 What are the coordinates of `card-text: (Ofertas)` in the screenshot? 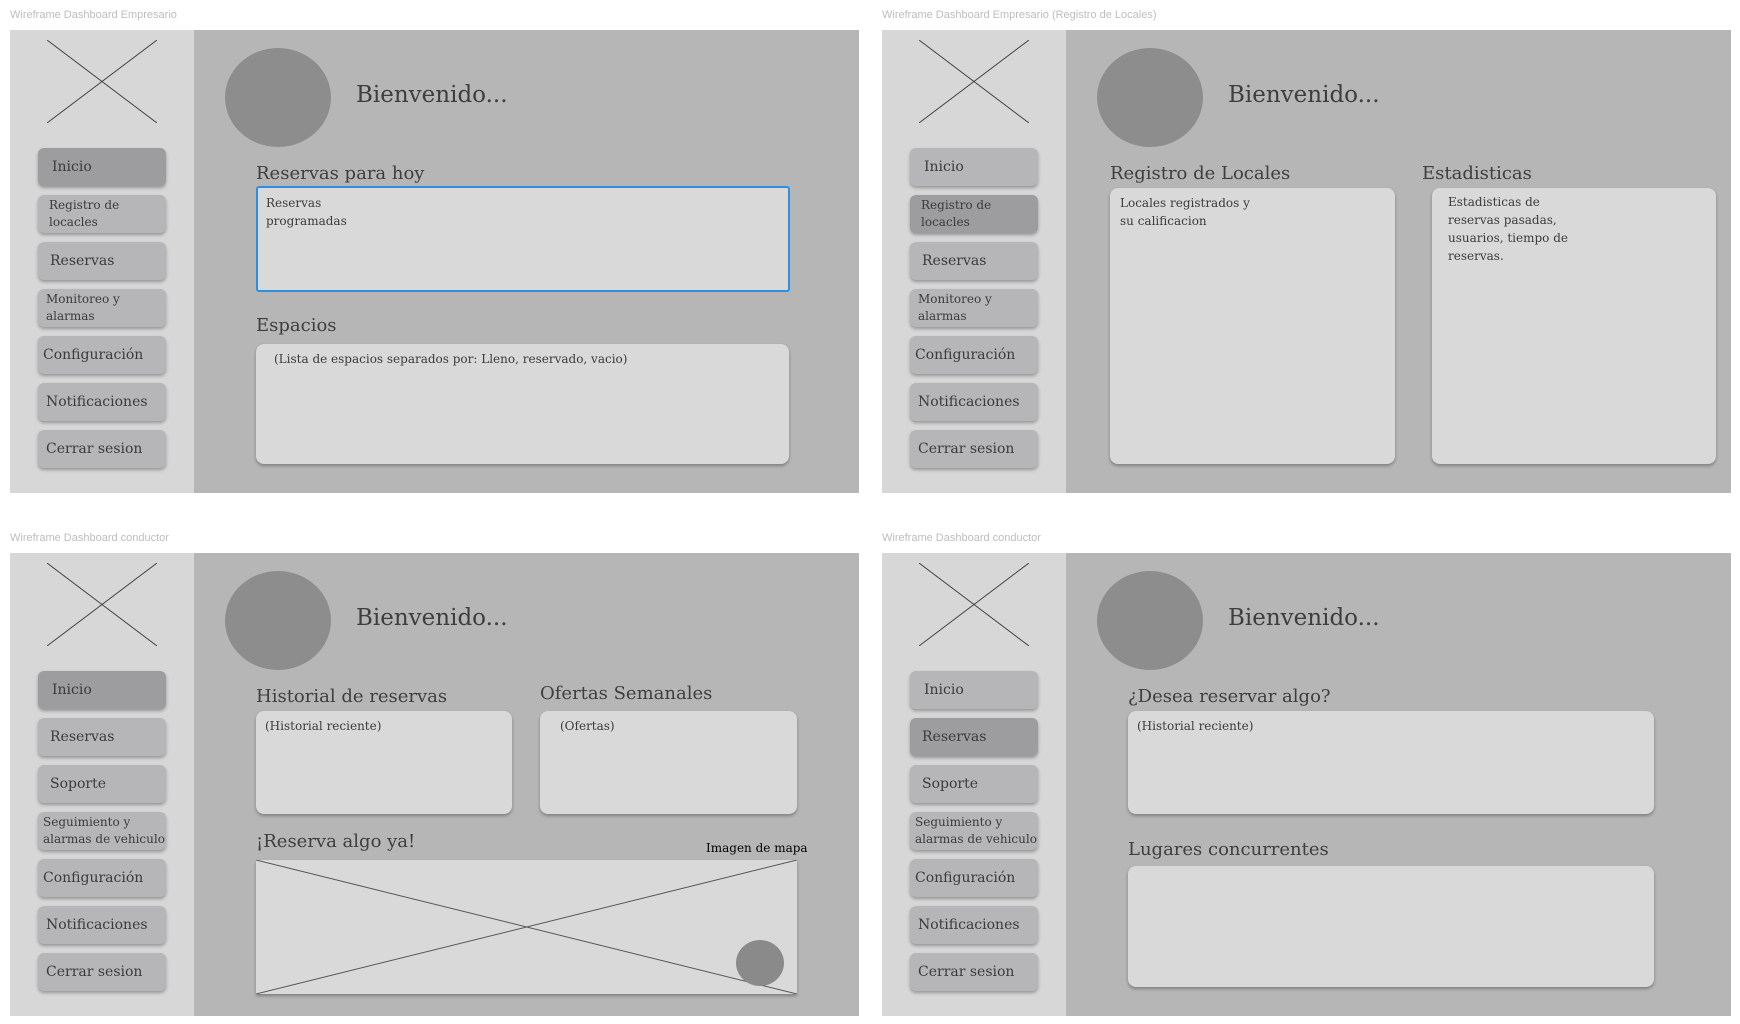 It's located at (587, 726).